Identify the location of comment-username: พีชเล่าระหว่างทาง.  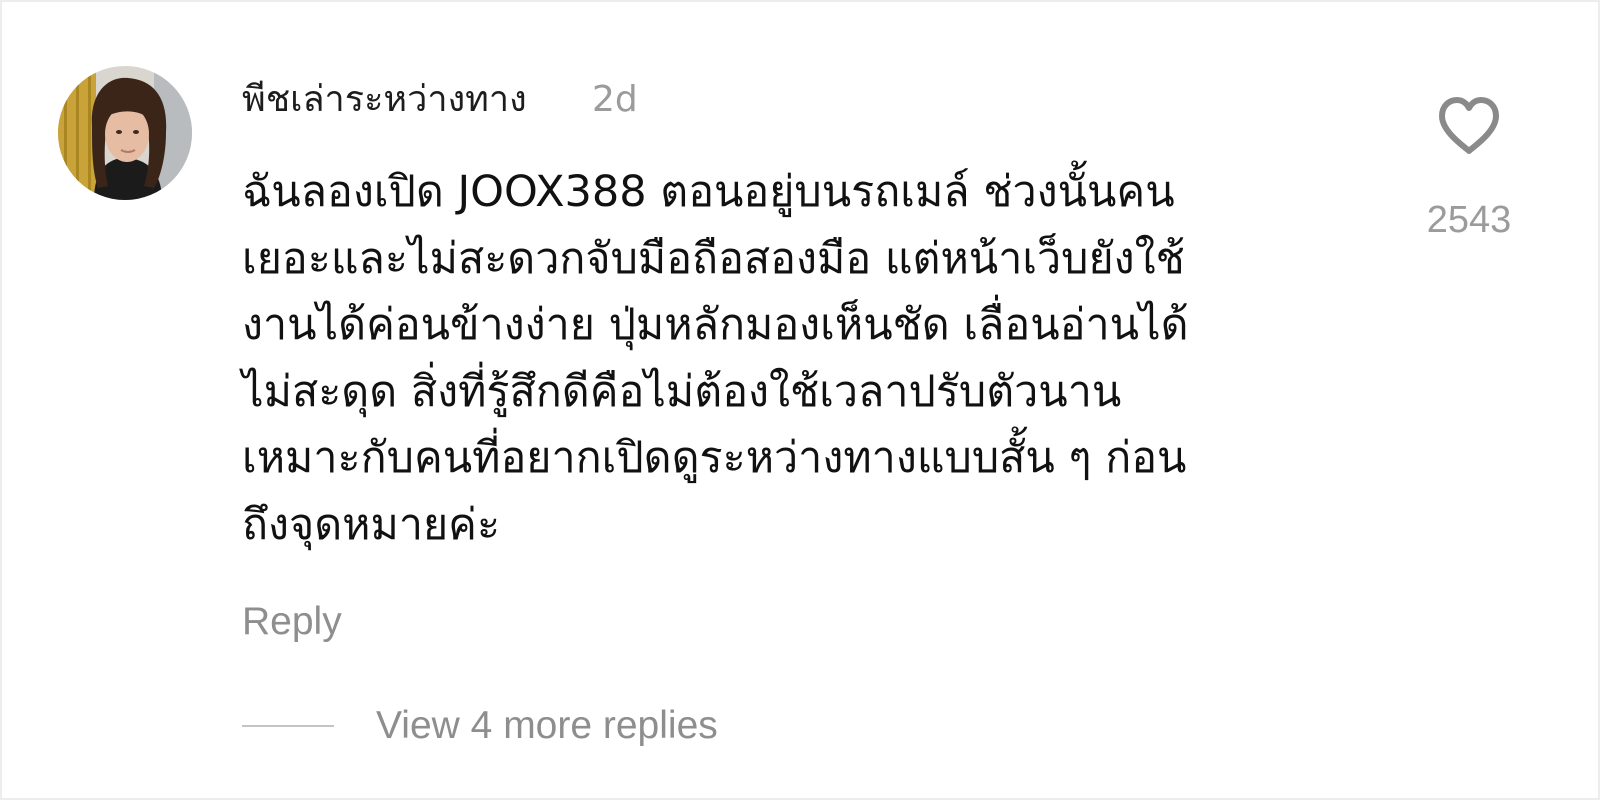
(384, 100).